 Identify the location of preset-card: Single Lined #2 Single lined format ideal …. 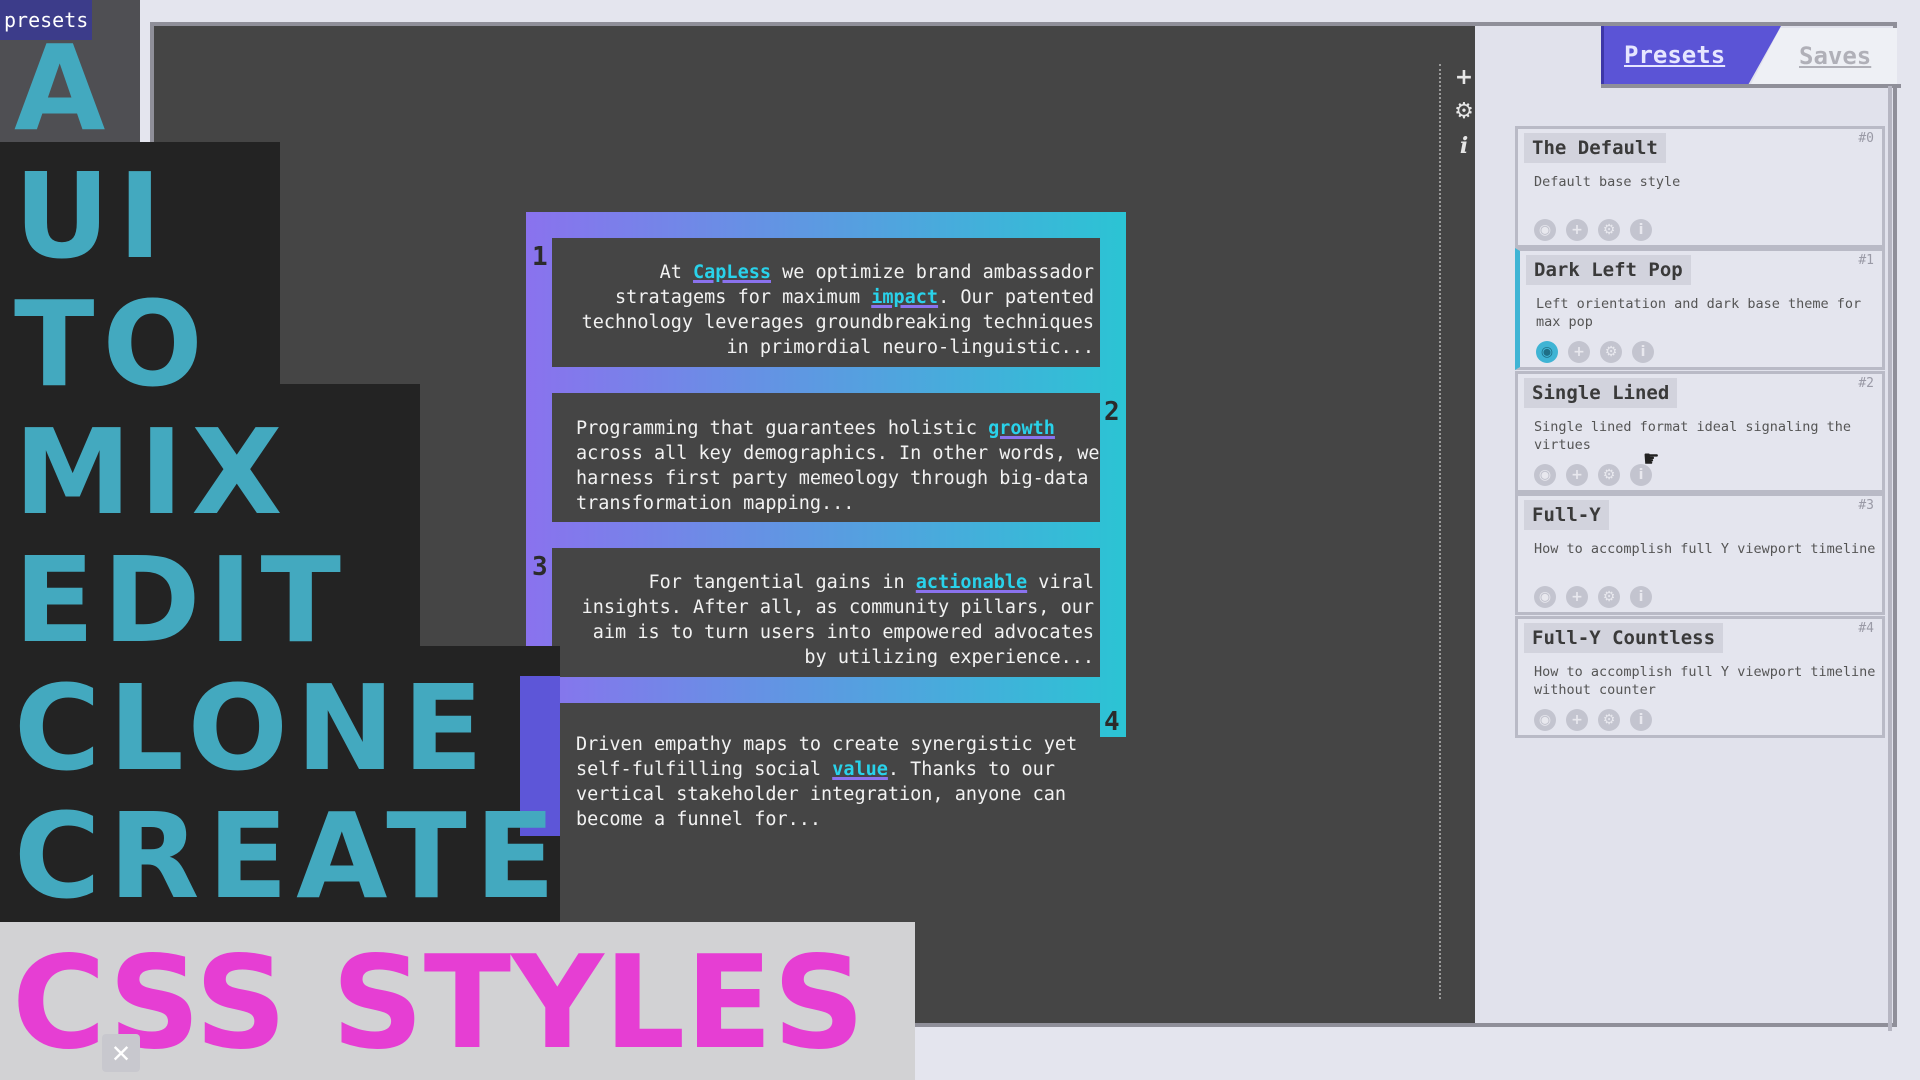
(1700, 432).